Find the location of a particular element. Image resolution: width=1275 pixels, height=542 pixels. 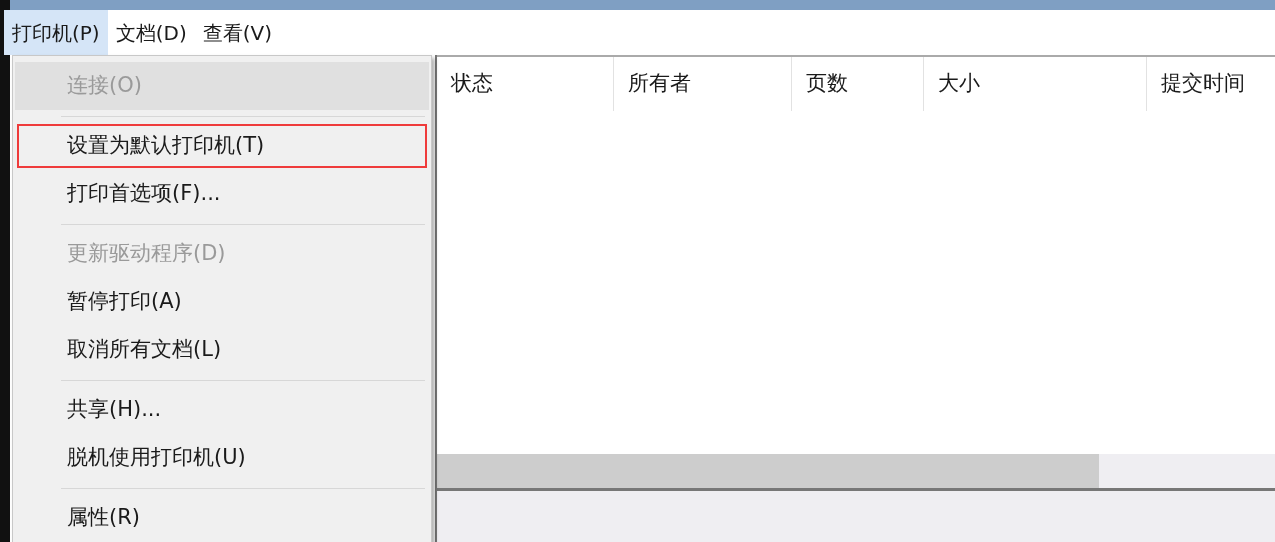

menu-item: 暂停打印(A) is located at coordinates (222, 302).